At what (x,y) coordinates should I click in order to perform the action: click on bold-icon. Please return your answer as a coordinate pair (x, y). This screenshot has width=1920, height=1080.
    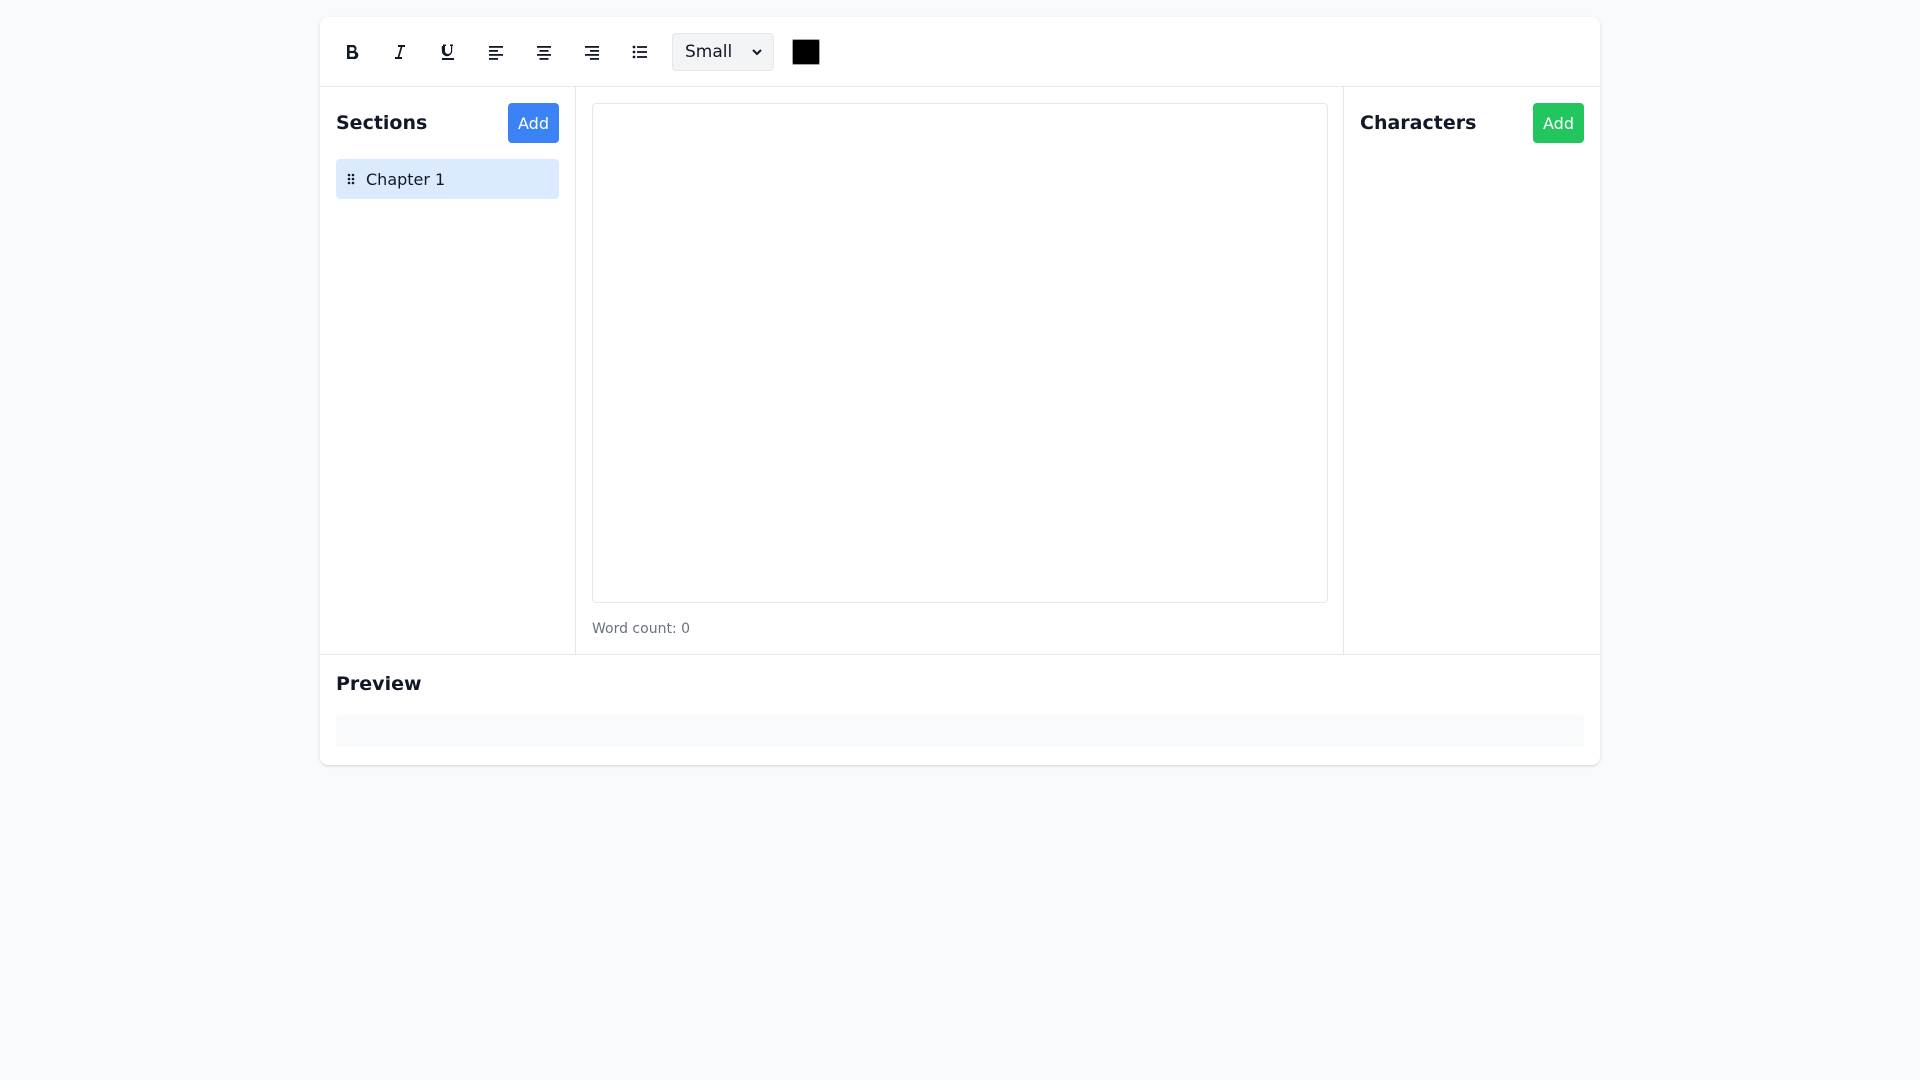
    Looking at the image, I should click on (353, 51).